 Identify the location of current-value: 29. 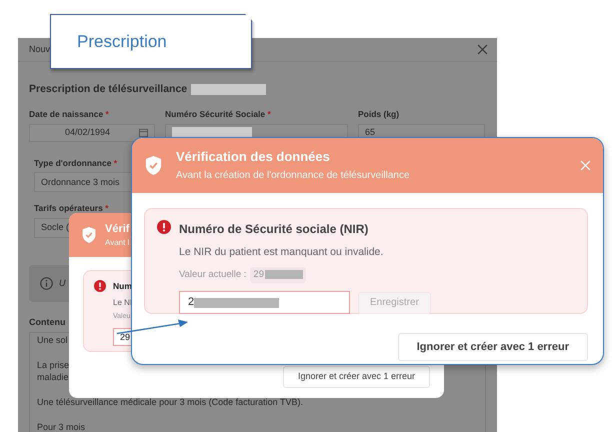
(278, 274).